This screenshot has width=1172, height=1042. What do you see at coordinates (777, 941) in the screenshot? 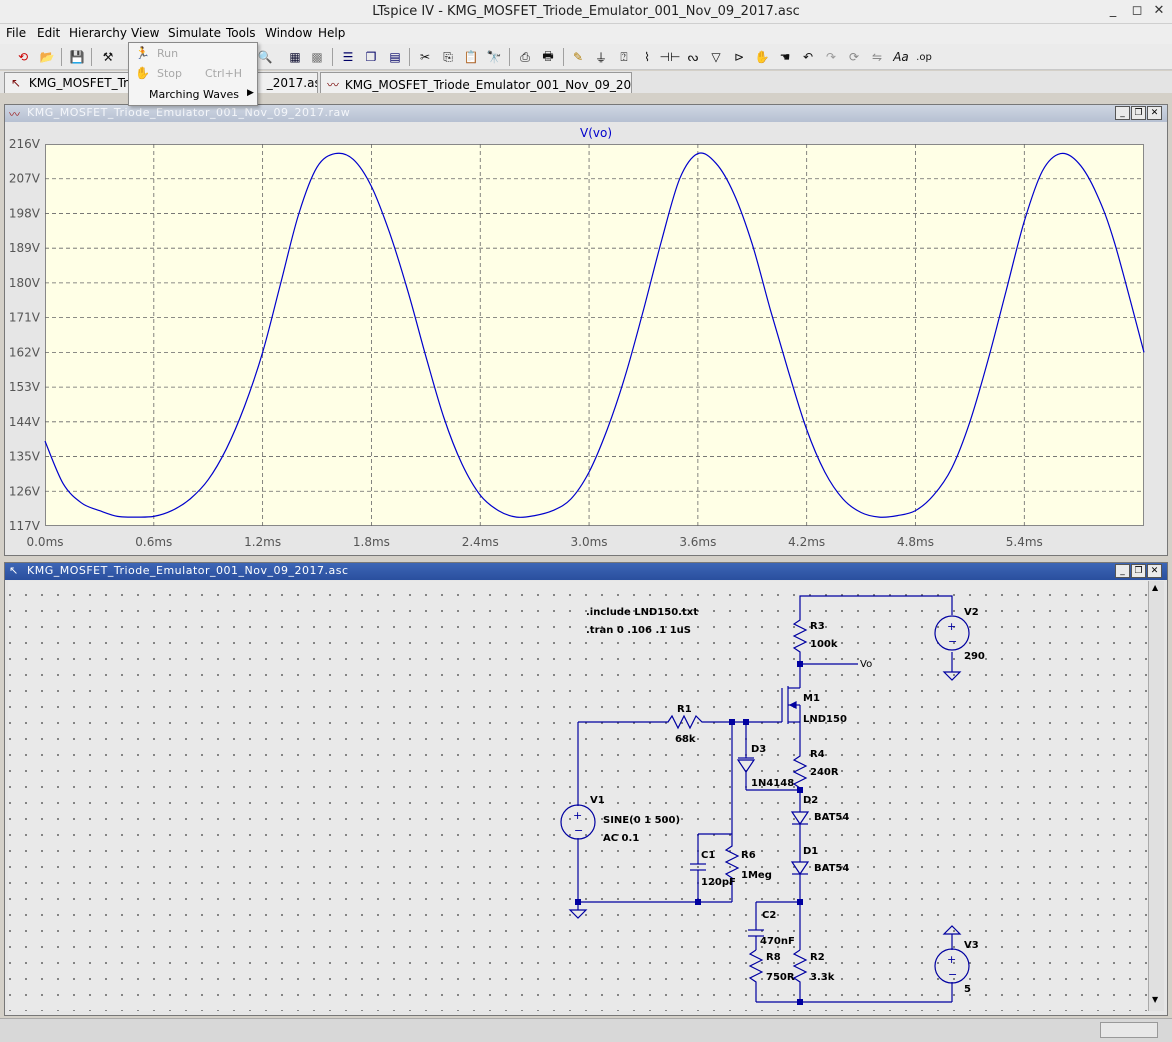
I see `c2-value: 470nF` at bounding box center [777, 941].